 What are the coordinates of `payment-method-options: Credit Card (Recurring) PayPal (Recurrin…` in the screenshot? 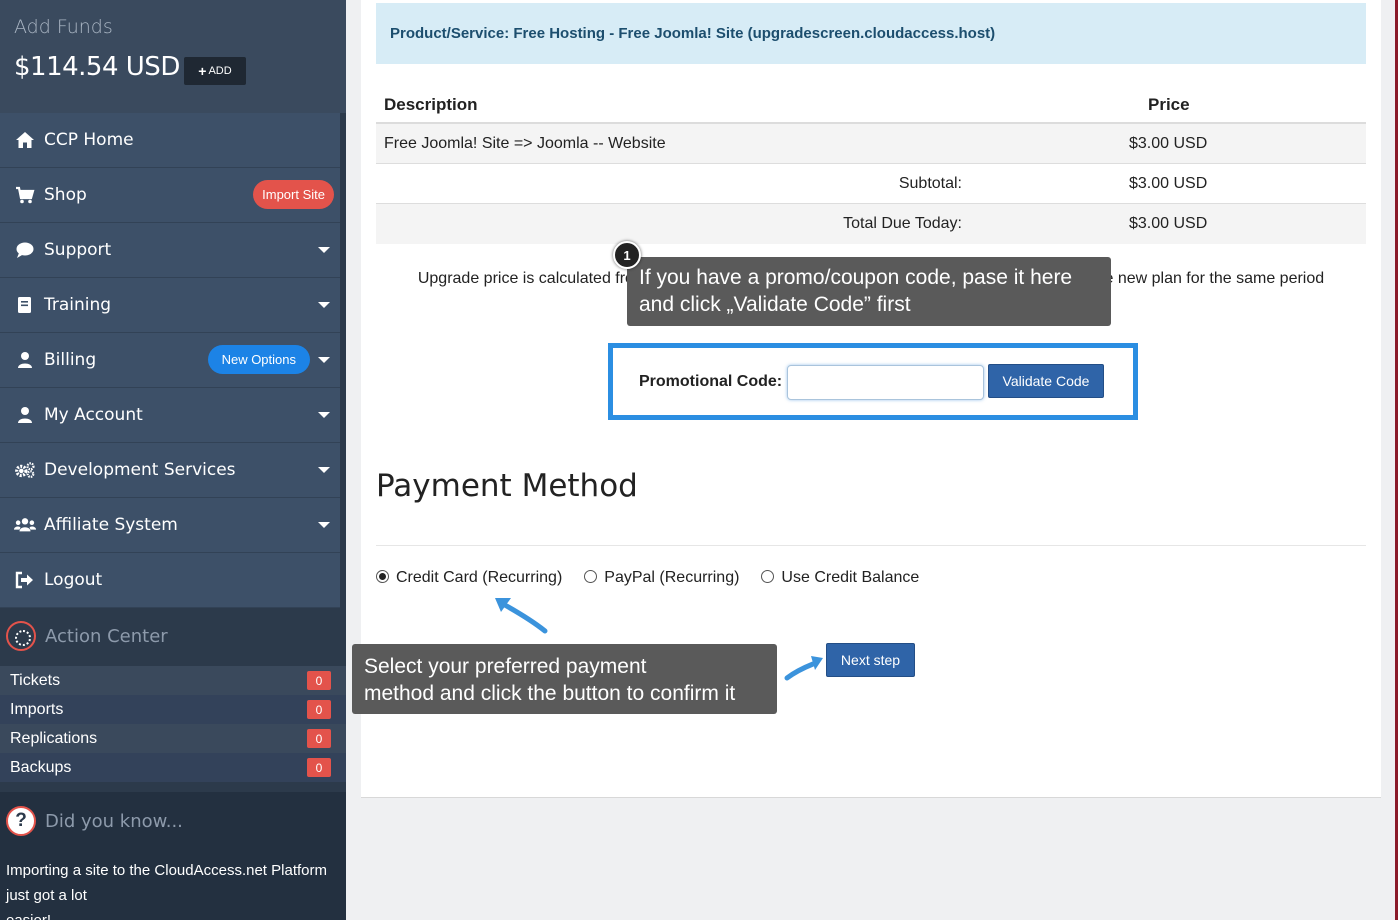 It's located at (658, 578).